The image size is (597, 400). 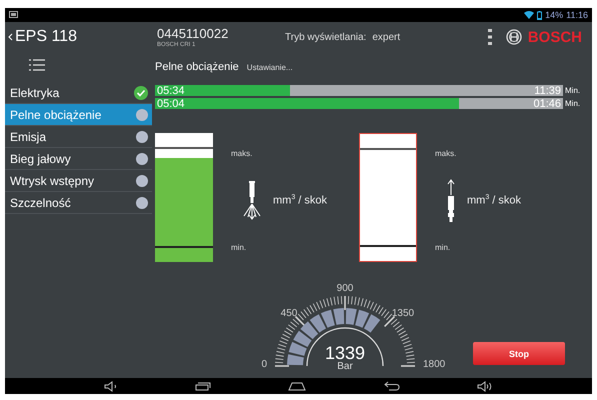 What do you see at coordinates (37, 65) in the screenshot?
I see `menu-icon` at bounding box center [37, 65].